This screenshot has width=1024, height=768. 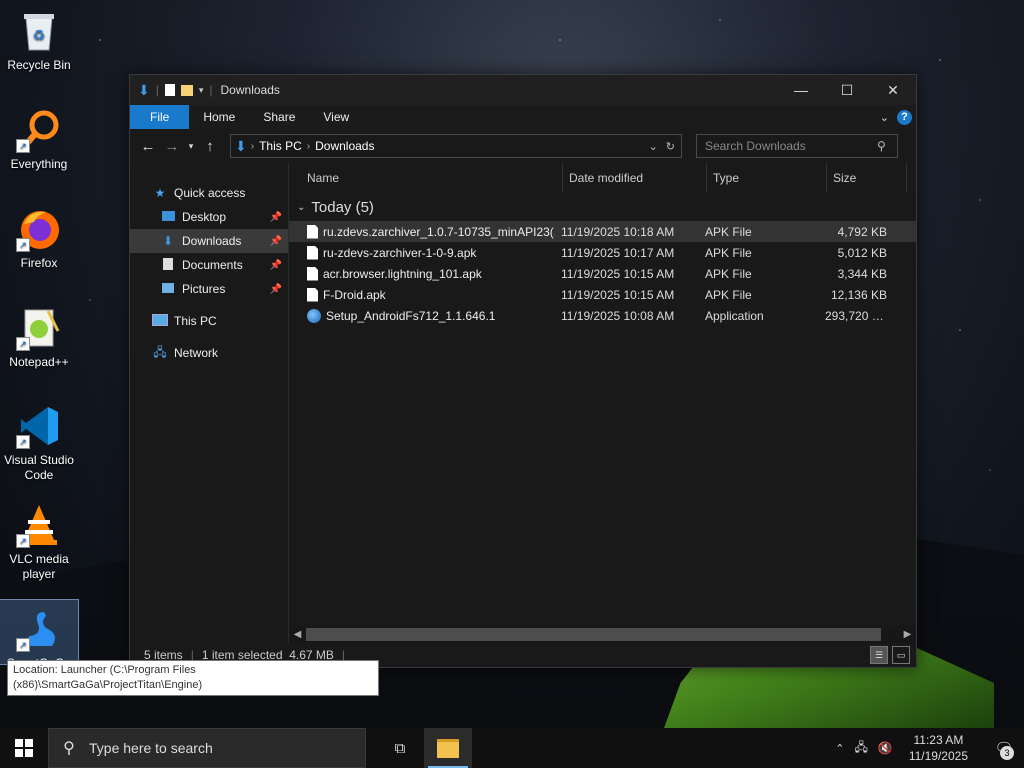 I want to click on ribbon-right-controls: ⌄ ?, so click(x=898, y=117).